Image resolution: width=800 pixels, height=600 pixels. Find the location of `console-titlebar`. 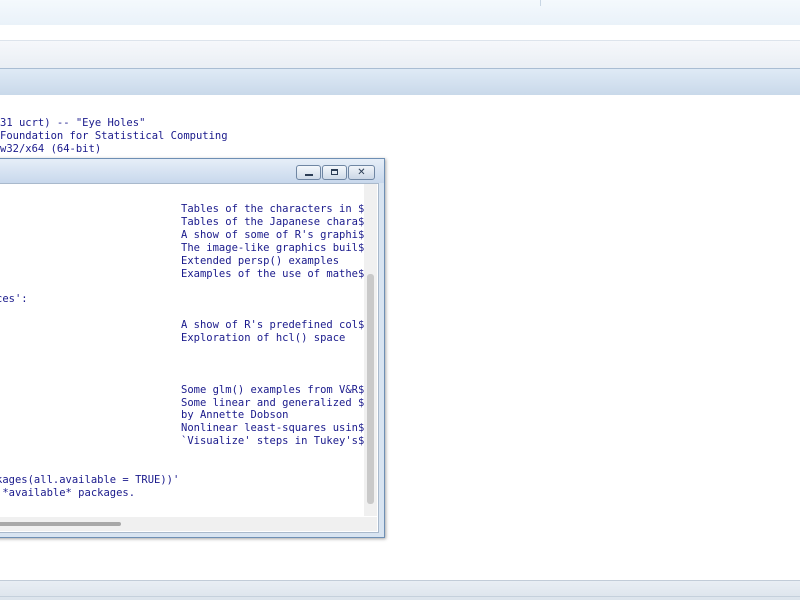

console-titlebar is located at coordinates (400, 82).